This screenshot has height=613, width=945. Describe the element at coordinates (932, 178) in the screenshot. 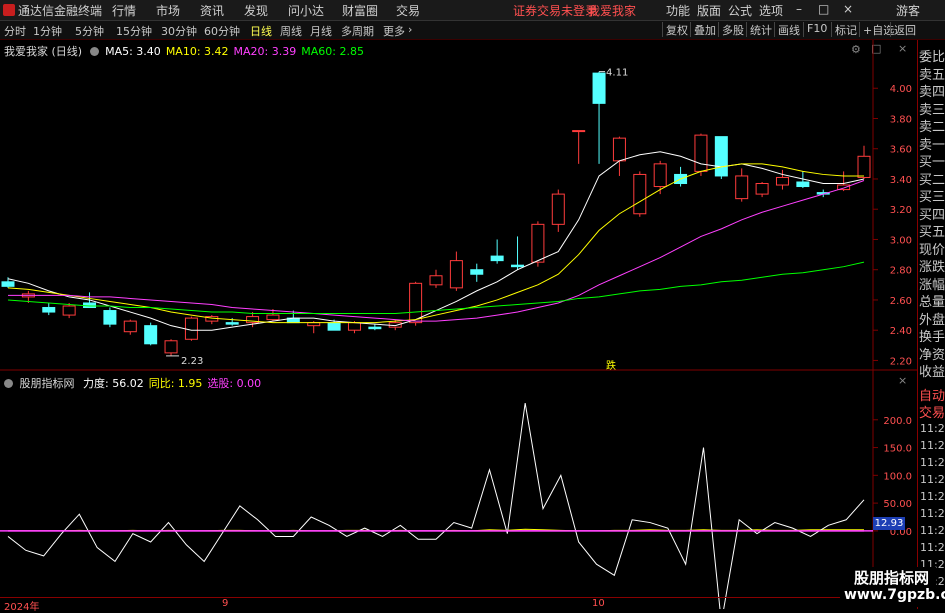

I see `quote-field-label: 买二` at that location.